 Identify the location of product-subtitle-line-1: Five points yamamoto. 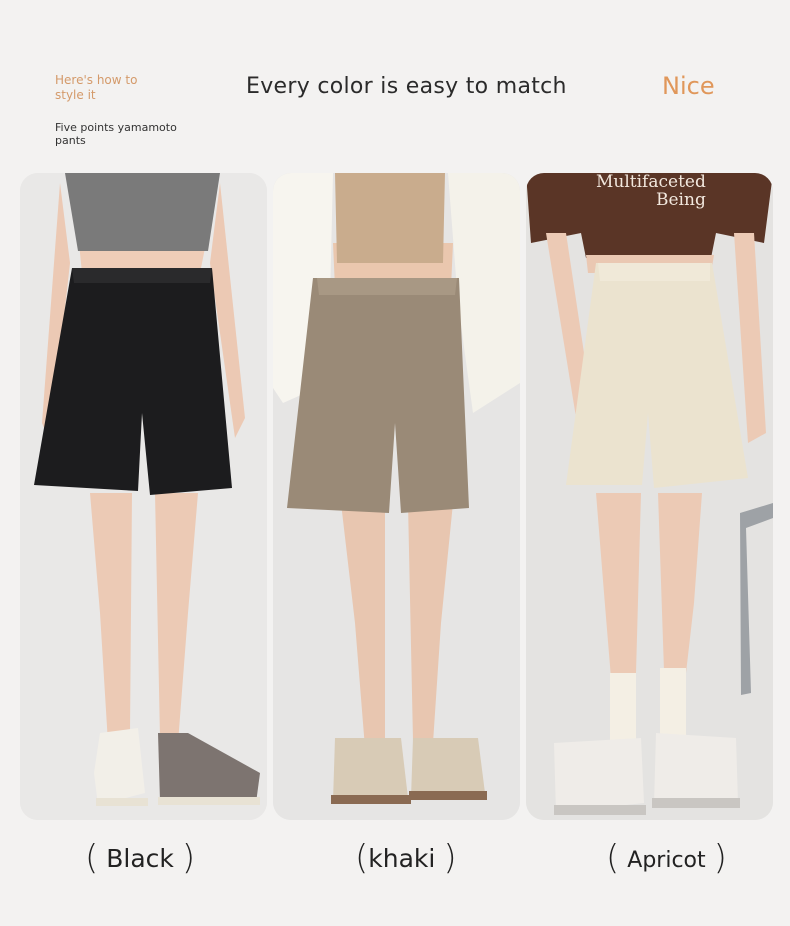
(116, 127).